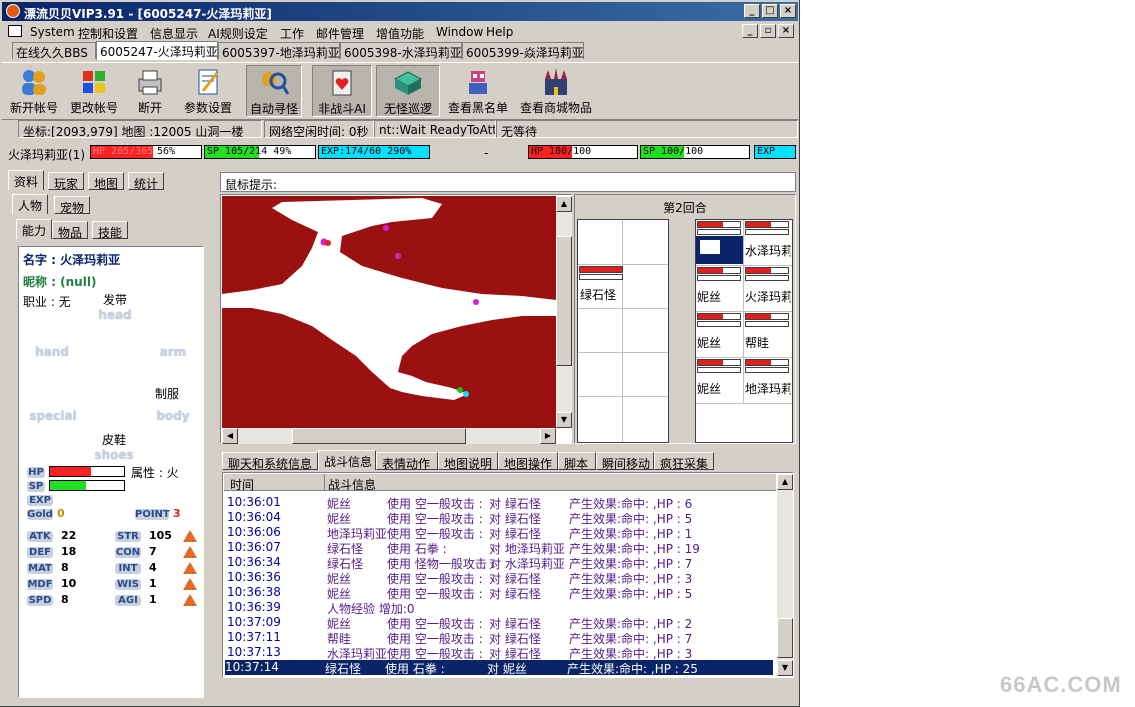 Image resolution: width=1135 pixels, height=707 pixels. I want to click on maximize-button: □, so click(770, 11).